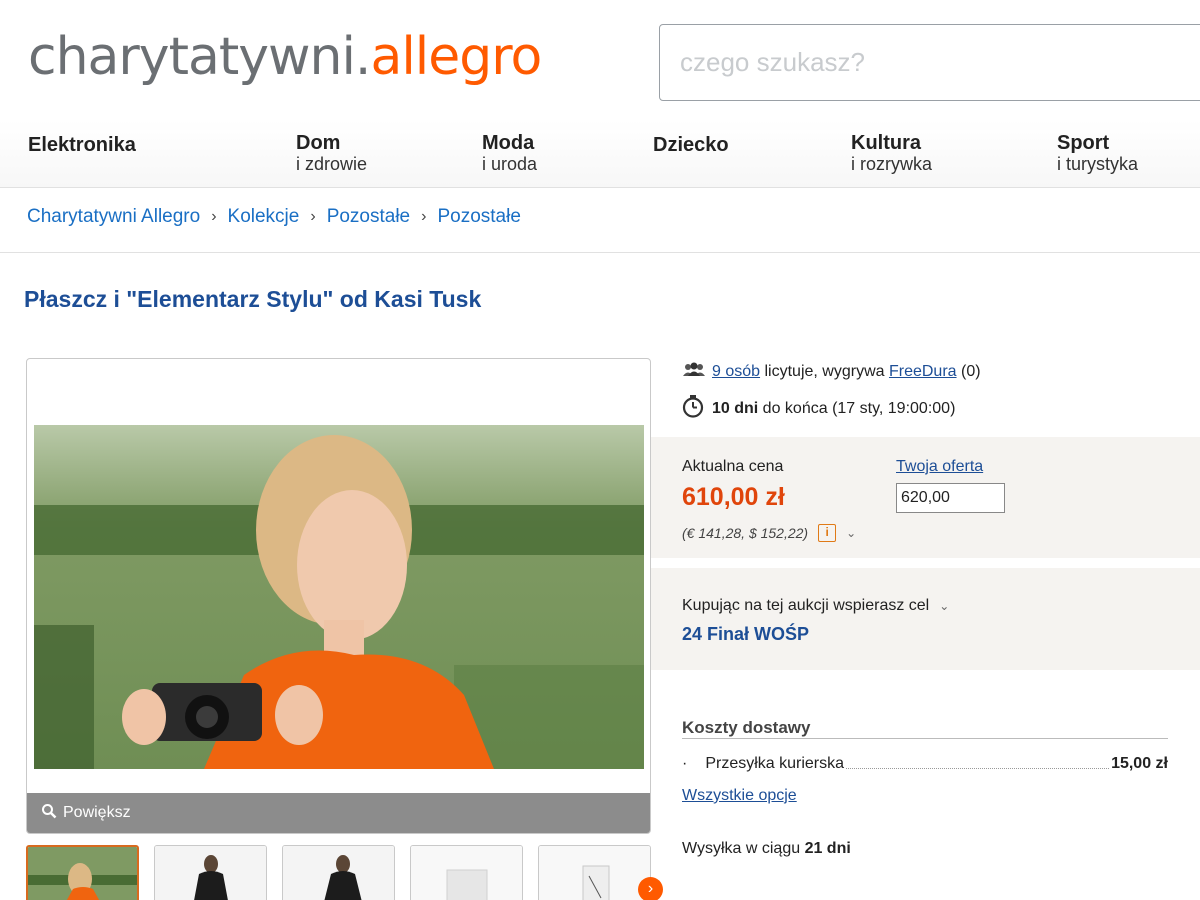 This screenshot has width=1200, height=900. Describe the element at coordinates (510, 164) in the screenshot. I see `category-sublabel: i uroda` at that location.